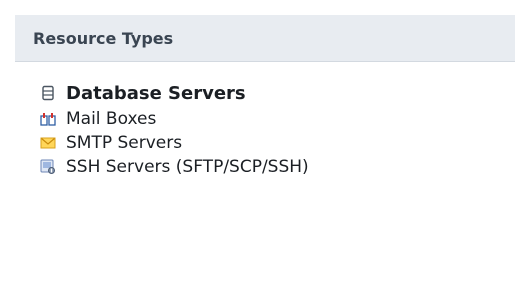  What do you see at coordinates (174, 119) in the screenshot?
I see `resource-type-item-mail-boxes: Mail Boxes` at bounding box center [174, 119].